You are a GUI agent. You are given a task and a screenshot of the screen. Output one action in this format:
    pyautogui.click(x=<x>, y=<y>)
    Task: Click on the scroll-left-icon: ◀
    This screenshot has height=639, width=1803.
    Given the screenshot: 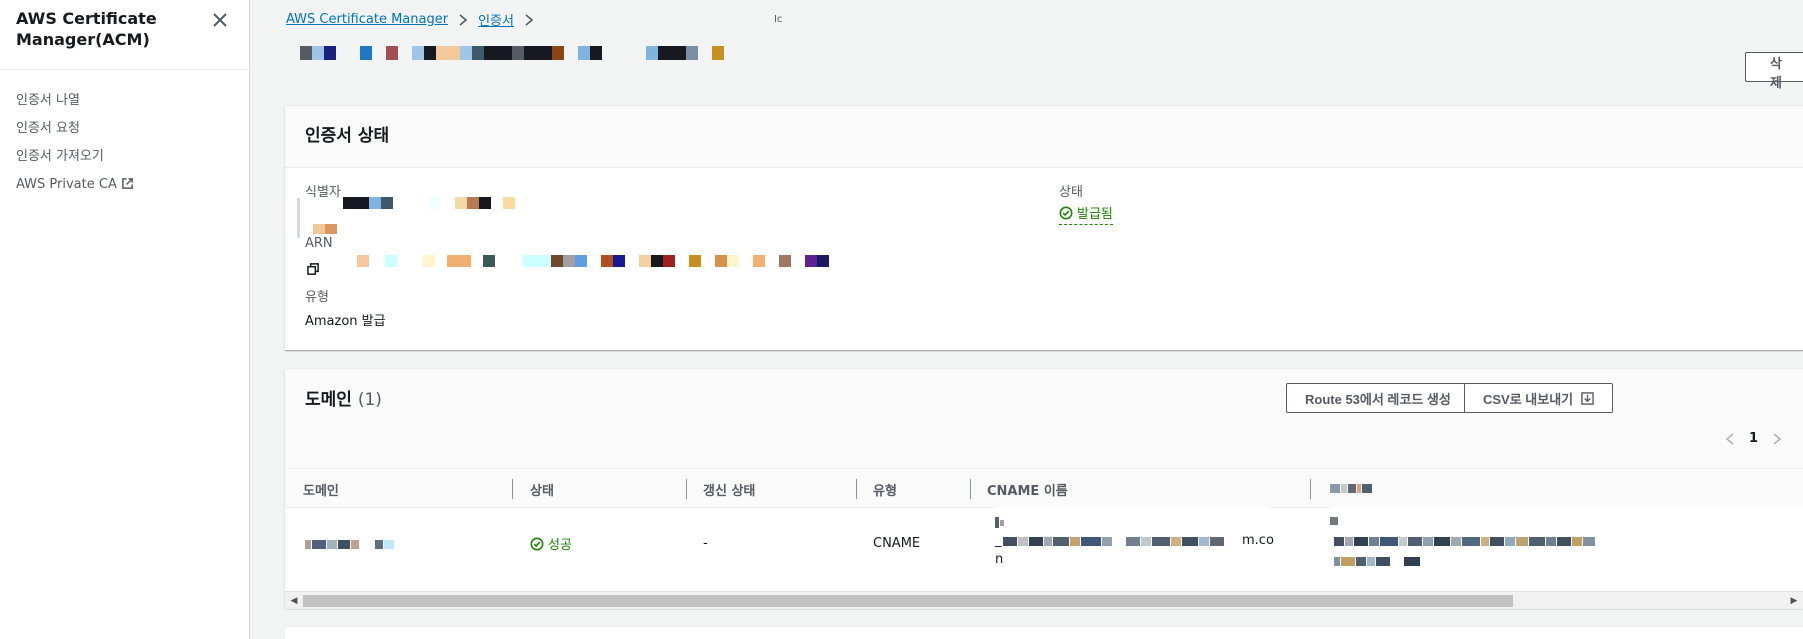 What is the action you would take?
    pyautogui.click(x=294, y=601)
    